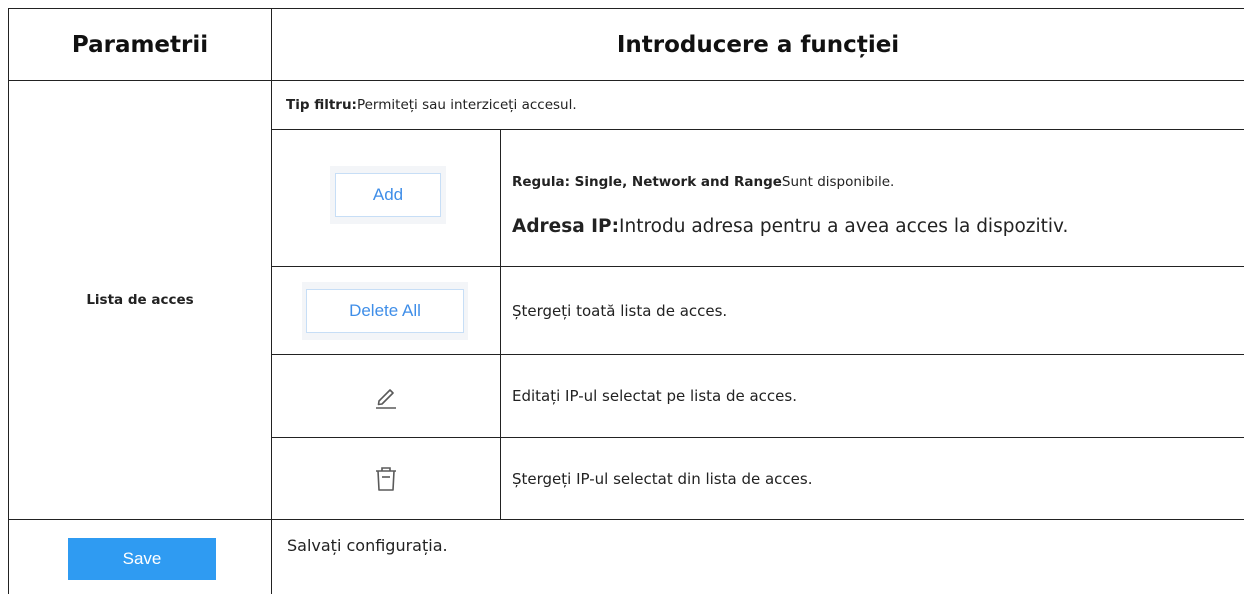 This screenshot has width=1244, height=594. Describe the element at coordinates (140, 44) in the screenshot. I see `header-parameters: Parametrii` at that location.